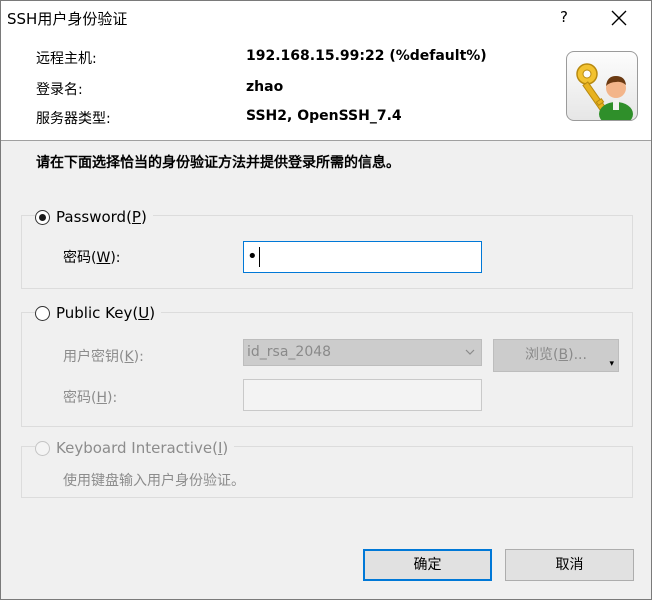  Describe the element at coordinates (42, 217) in the screenshot. I see `password-radio-button` at that location.